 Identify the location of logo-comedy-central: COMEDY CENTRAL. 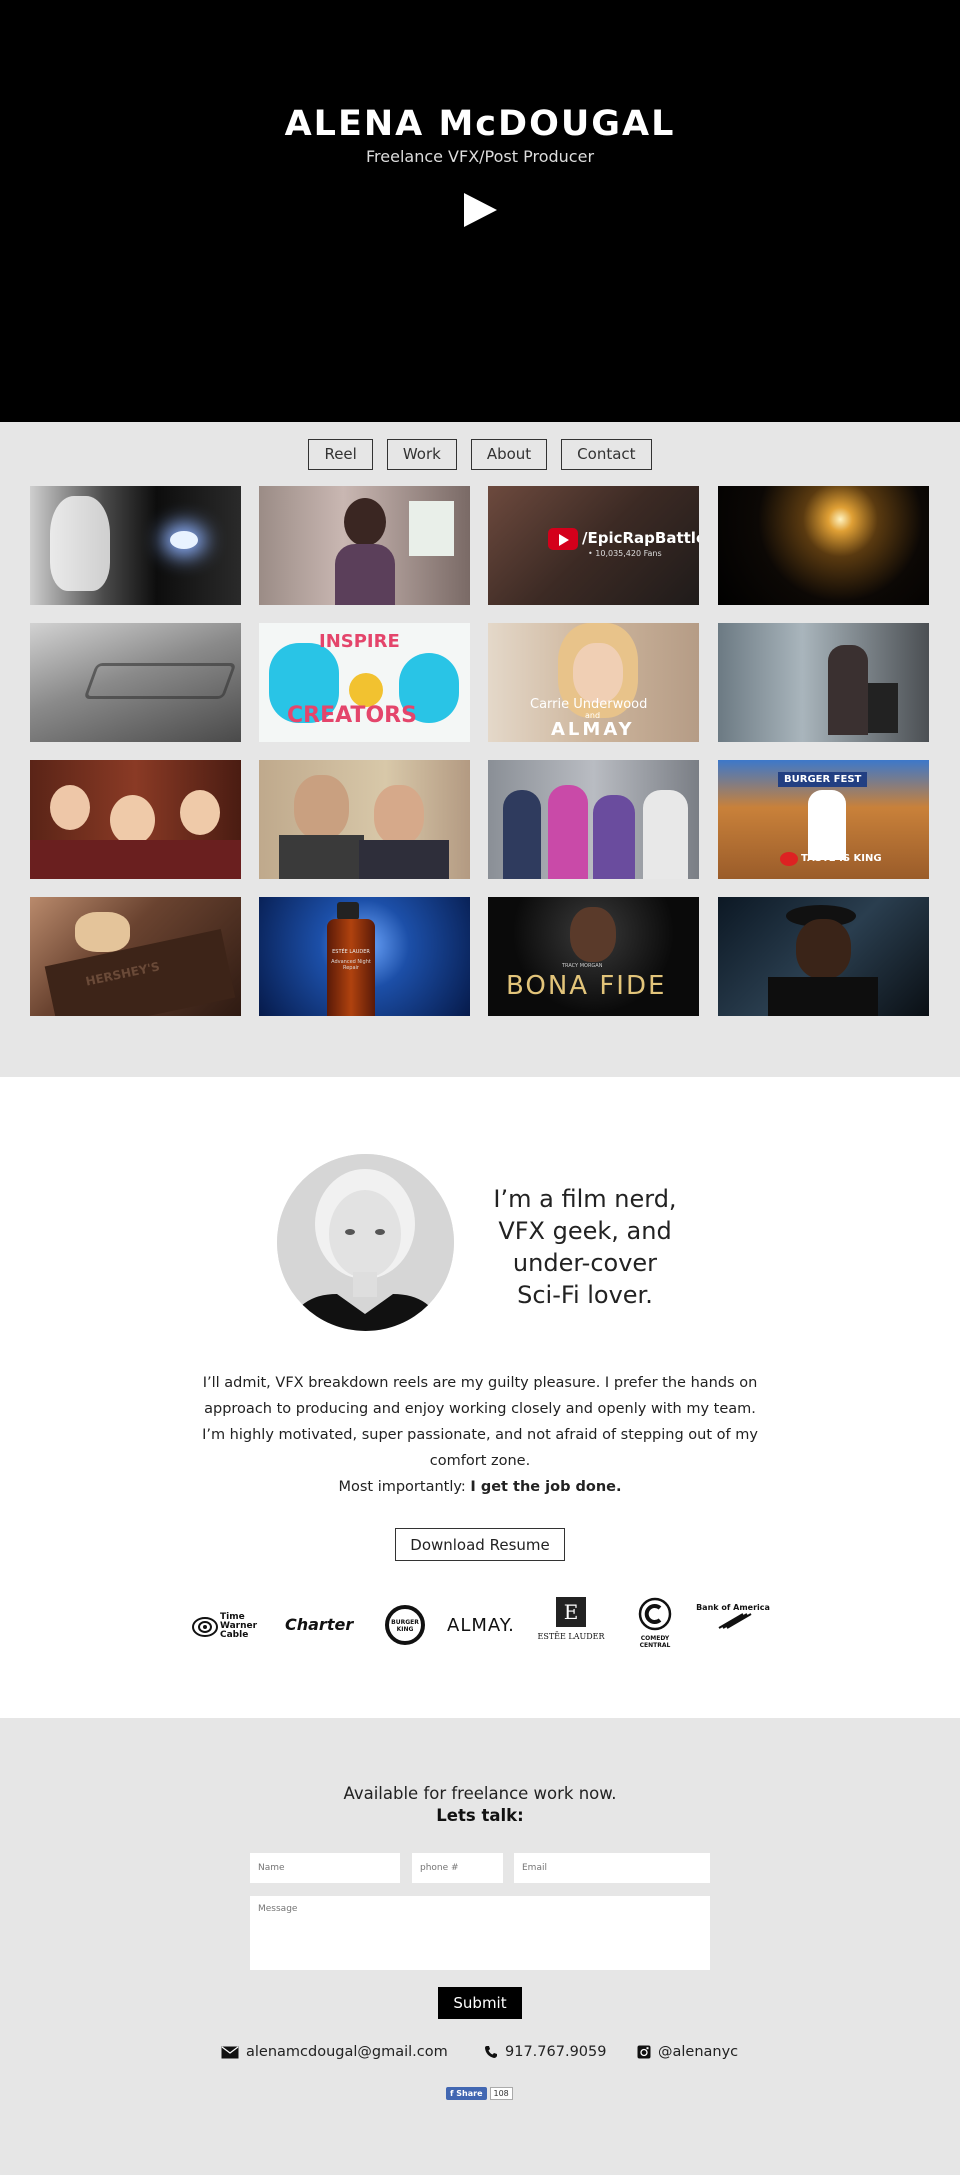
(655, 1623).